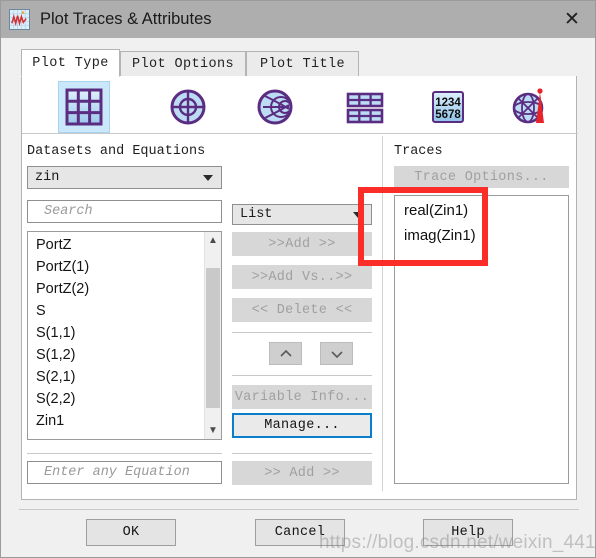  What do you see at coordinates (275, 107) in the screenshot?
I see `smith-chart-icon` at bounding box center [275, 107].